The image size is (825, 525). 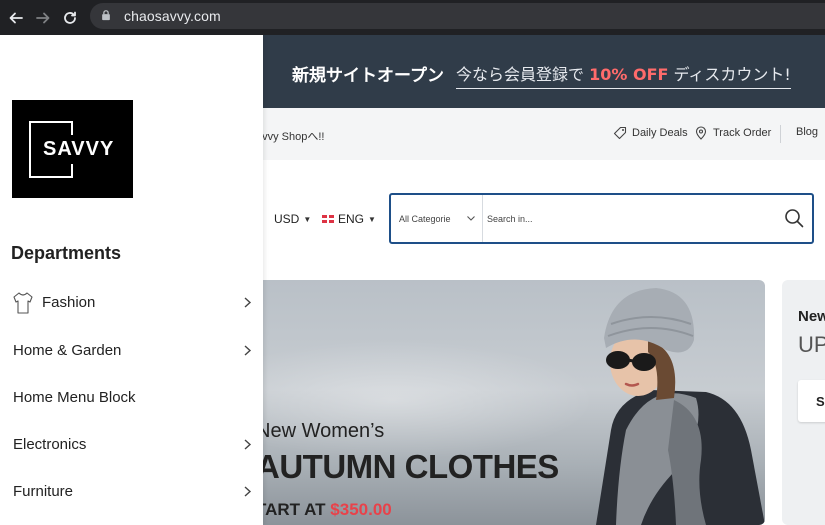 I want to click on dept-item-home-menu-block: Home Menu Block, so click(x=131, y=399).